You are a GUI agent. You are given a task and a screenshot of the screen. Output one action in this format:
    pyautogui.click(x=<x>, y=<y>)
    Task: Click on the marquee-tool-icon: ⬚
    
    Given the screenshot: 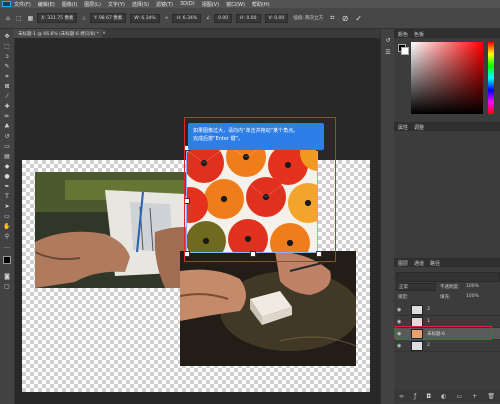 What is the action you would take?
    pyautogui.click(x=7, y=47)
    